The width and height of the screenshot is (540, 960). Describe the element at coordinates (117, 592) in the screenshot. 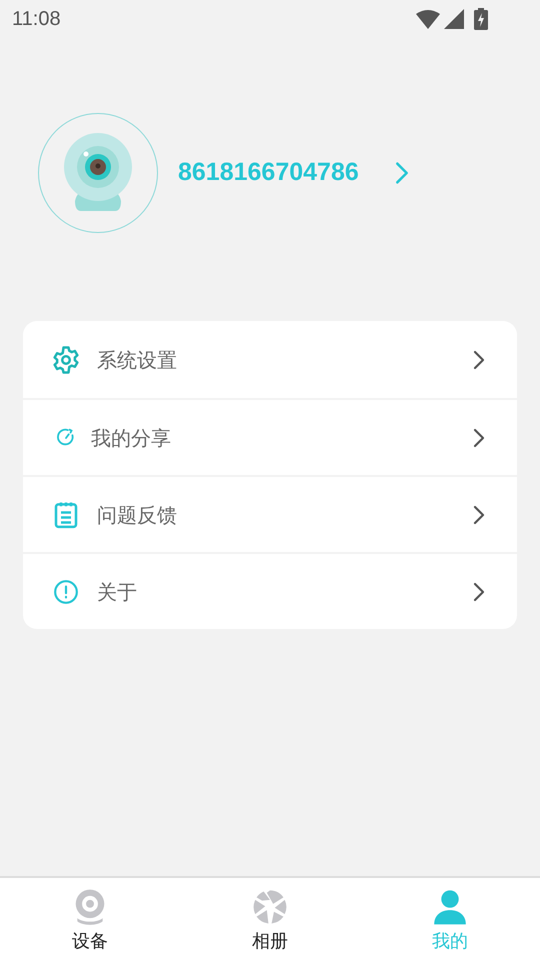

I see `menu-label: 关于` at that location.